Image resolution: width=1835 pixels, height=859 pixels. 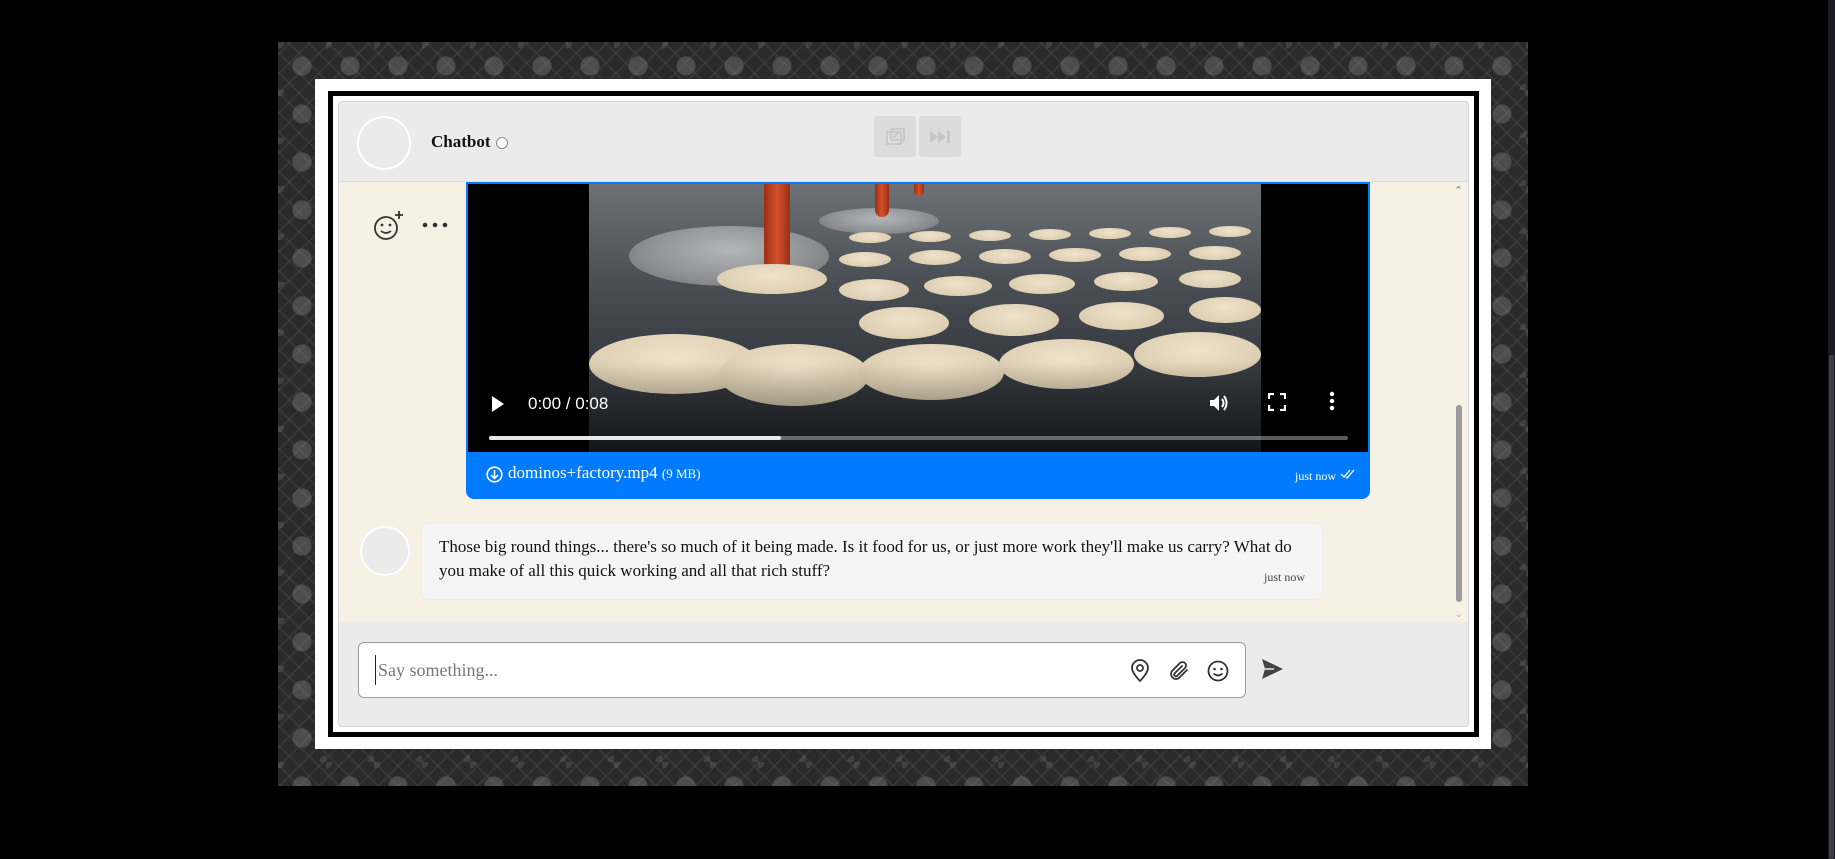 What do you see at coordinates (384, 143) in the screenshot?
I see `chatbot-avatar` at bounding box center [384, 143].